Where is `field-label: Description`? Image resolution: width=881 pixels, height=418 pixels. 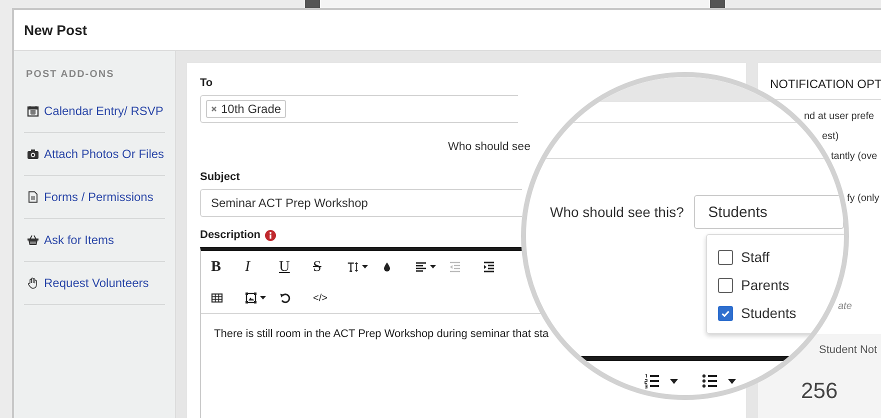
field-label: Description is located at coordinates (230, 235).